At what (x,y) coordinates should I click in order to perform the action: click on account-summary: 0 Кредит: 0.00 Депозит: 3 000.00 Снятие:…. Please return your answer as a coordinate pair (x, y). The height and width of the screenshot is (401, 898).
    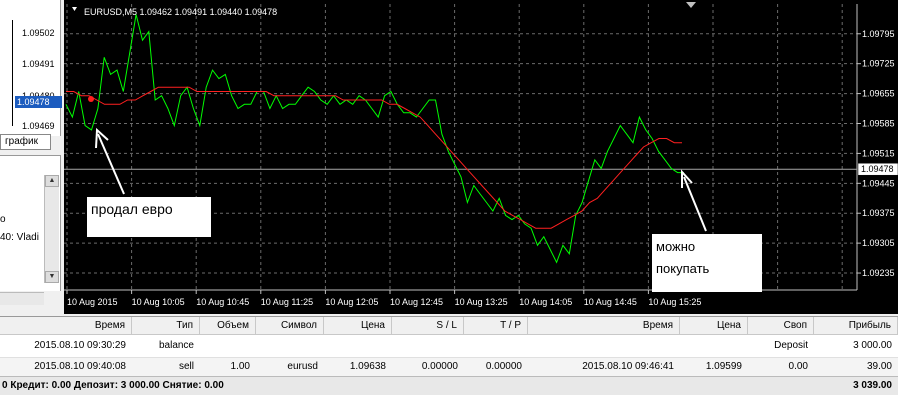
    Looking at the image, I should click on (113, 385).